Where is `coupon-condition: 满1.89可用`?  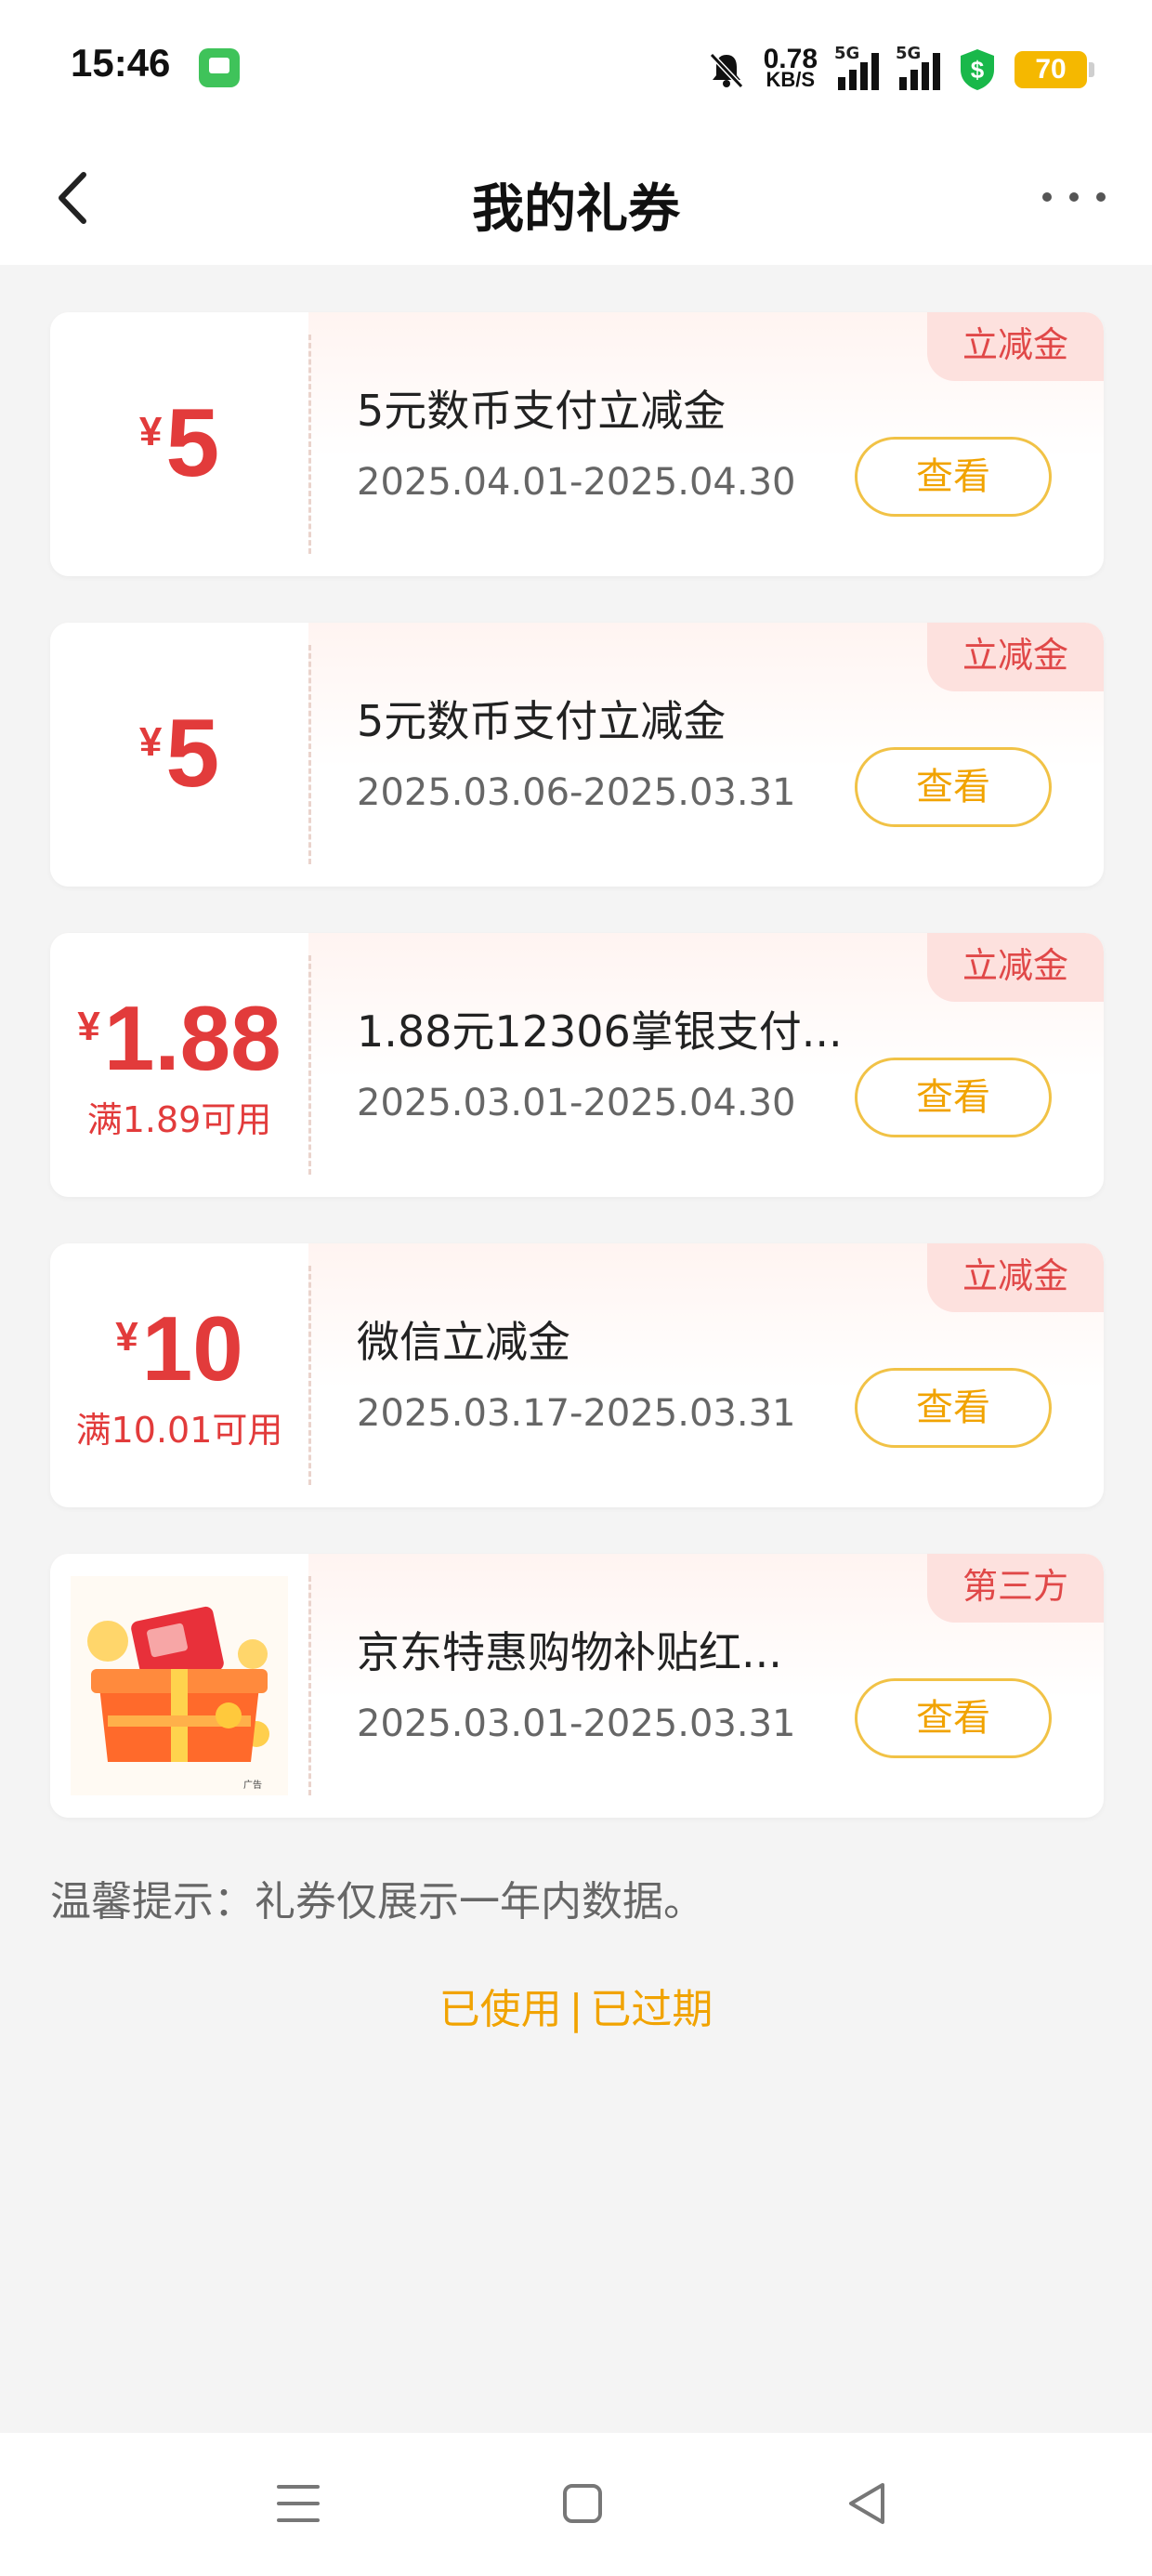 coupon-condition: 满1.89可用 is located at coordinates (179, 1119).